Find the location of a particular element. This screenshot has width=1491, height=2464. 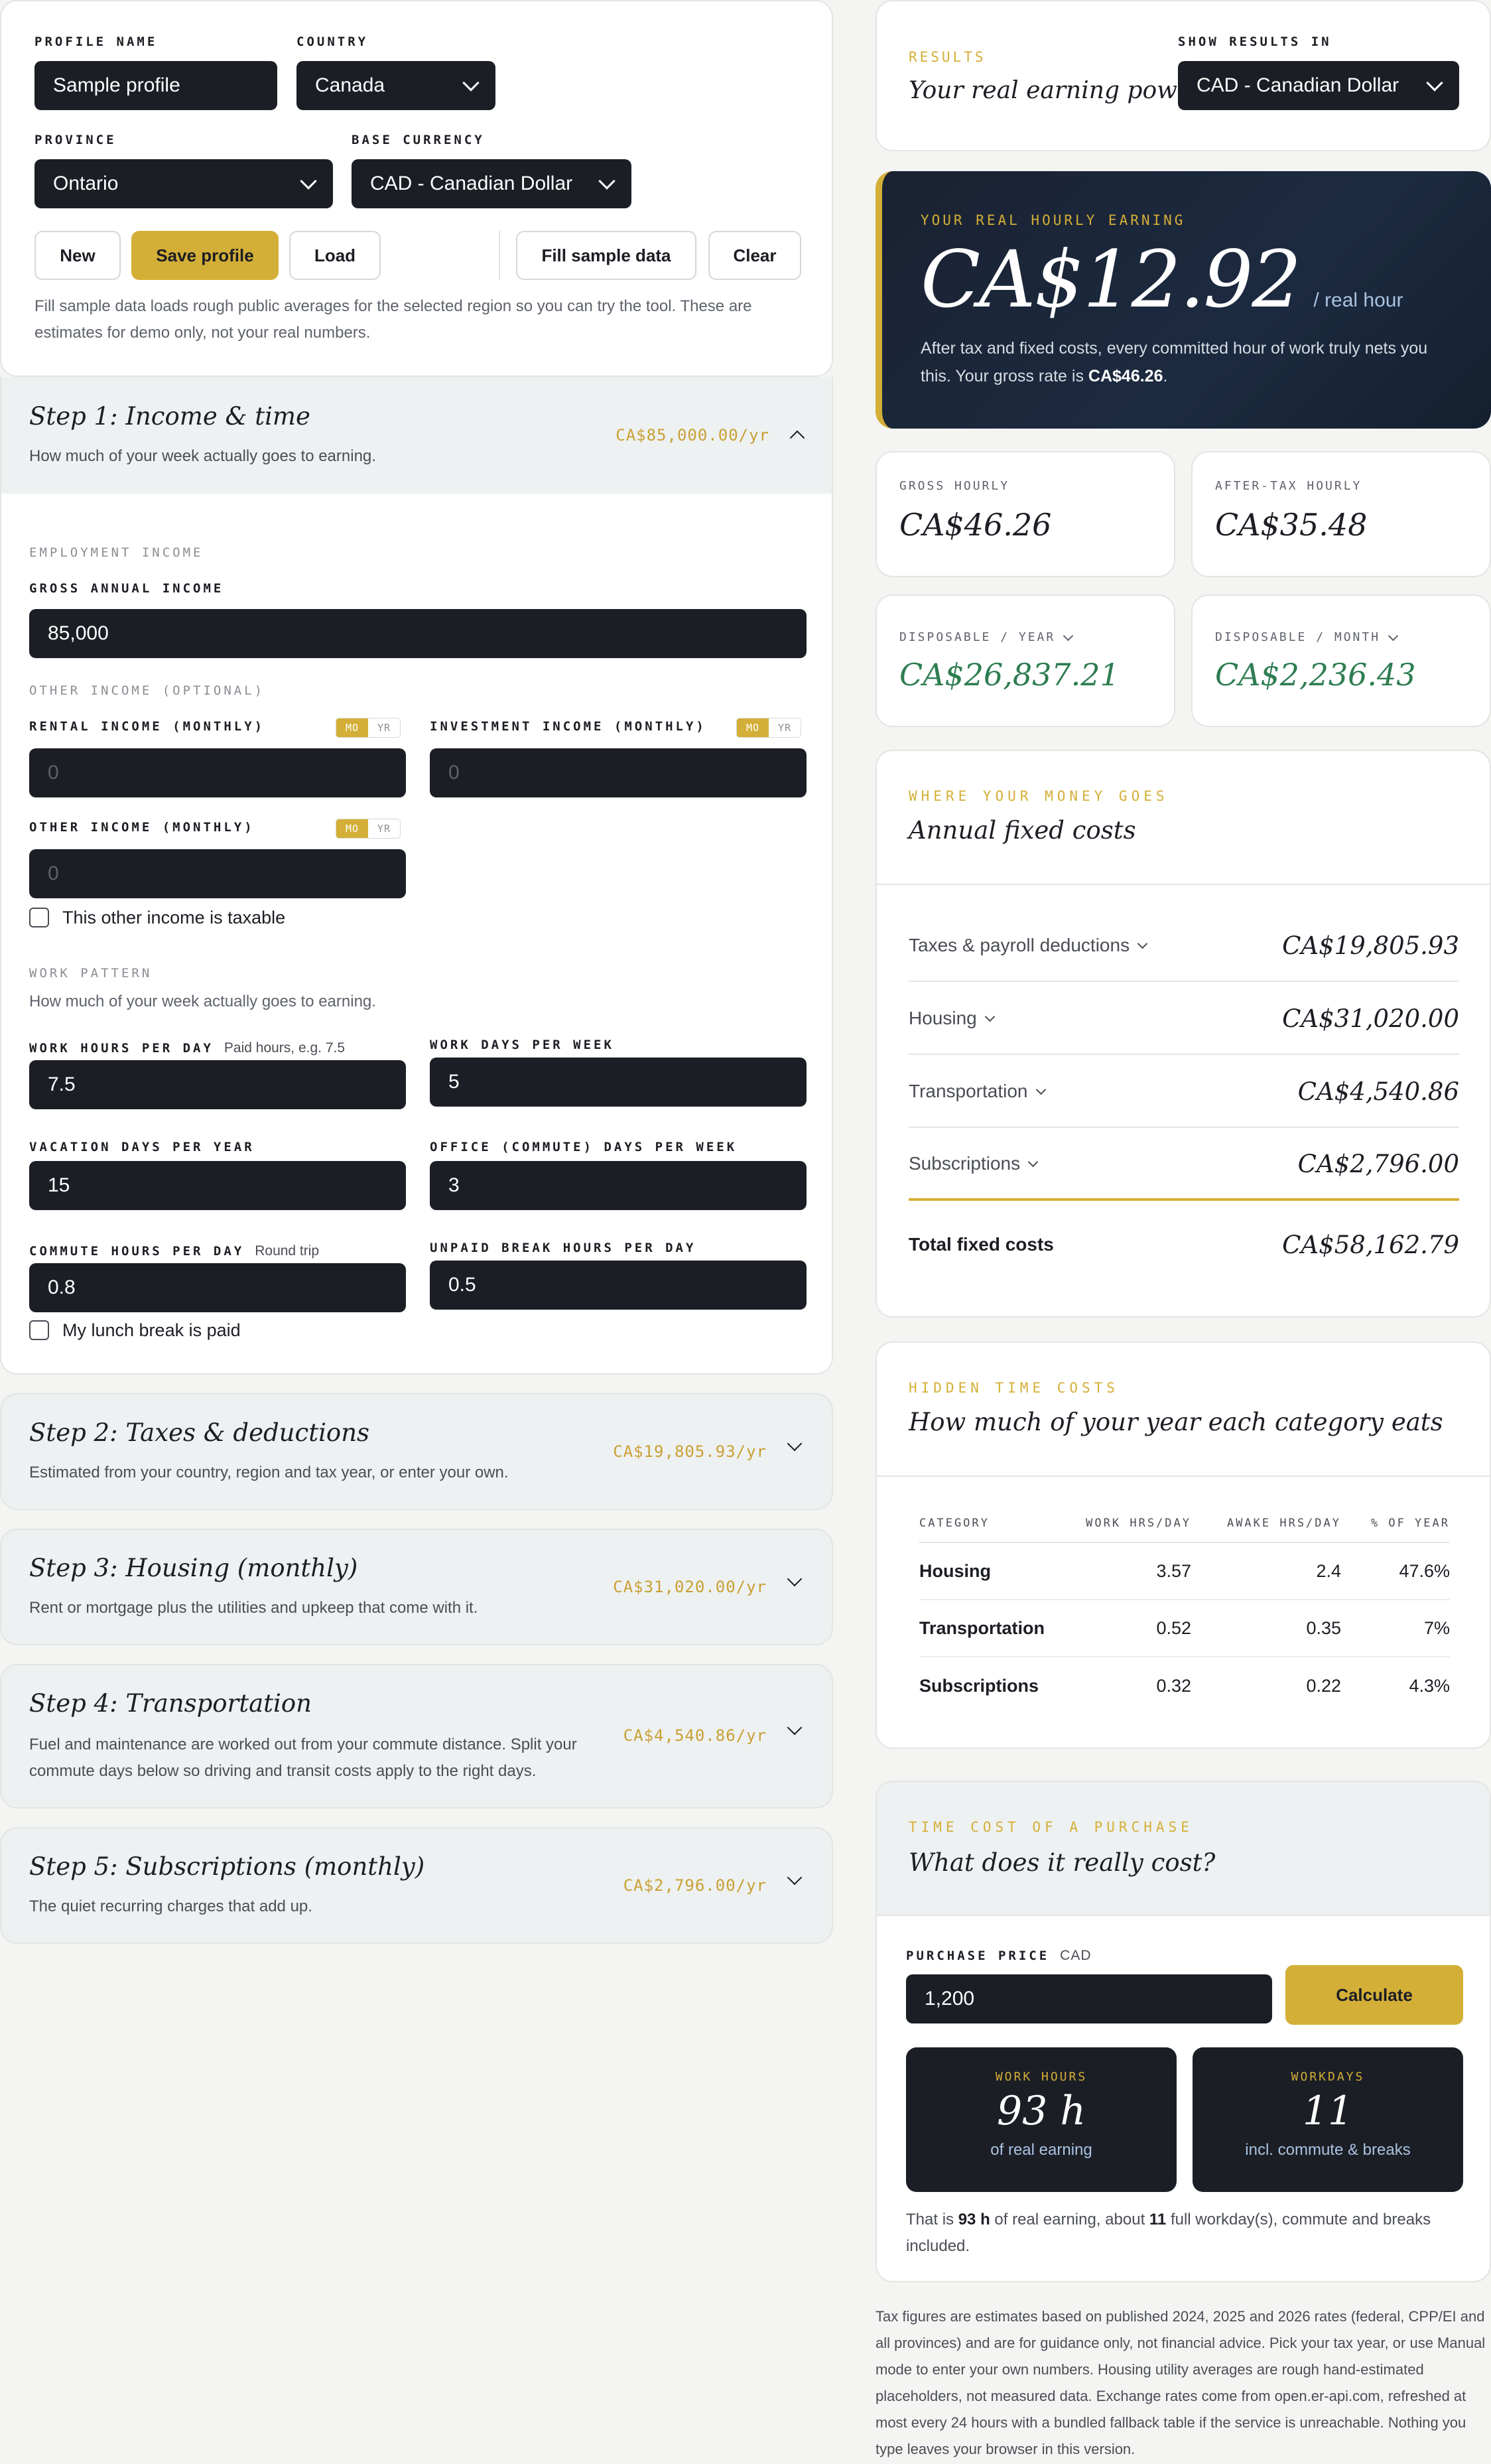

show-results-label: Show results in is located at coordinates (1255, 41).